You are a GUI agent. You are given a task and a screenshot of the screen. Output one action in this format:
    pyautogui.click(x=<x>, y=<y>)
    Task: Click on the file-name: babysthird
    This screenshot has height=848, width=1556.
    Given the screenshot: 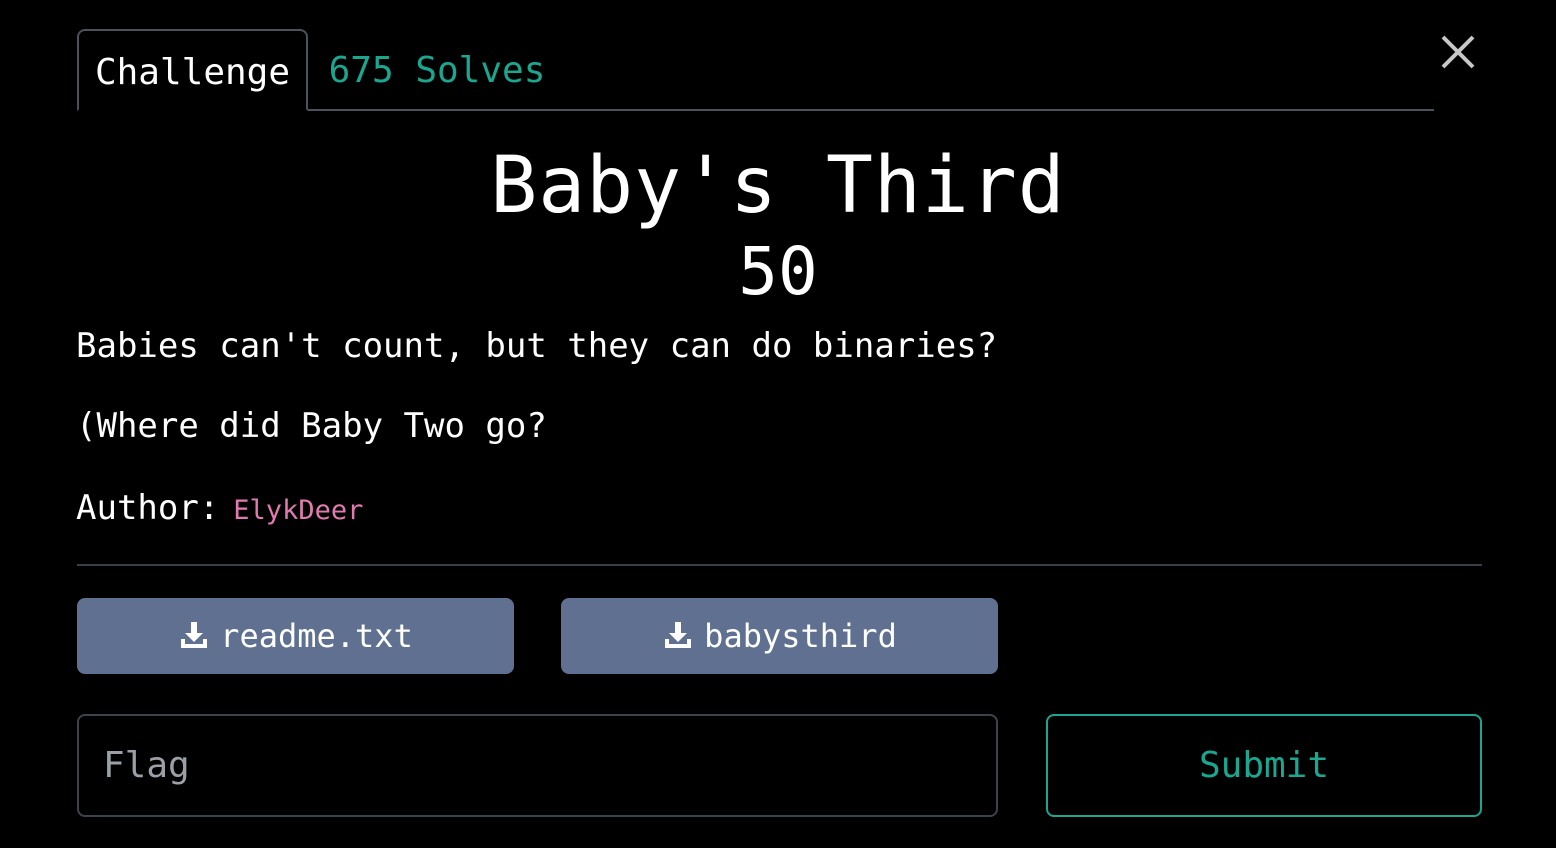 What is the action you would take?
    pyautogui.click(x=800, y=636)
    